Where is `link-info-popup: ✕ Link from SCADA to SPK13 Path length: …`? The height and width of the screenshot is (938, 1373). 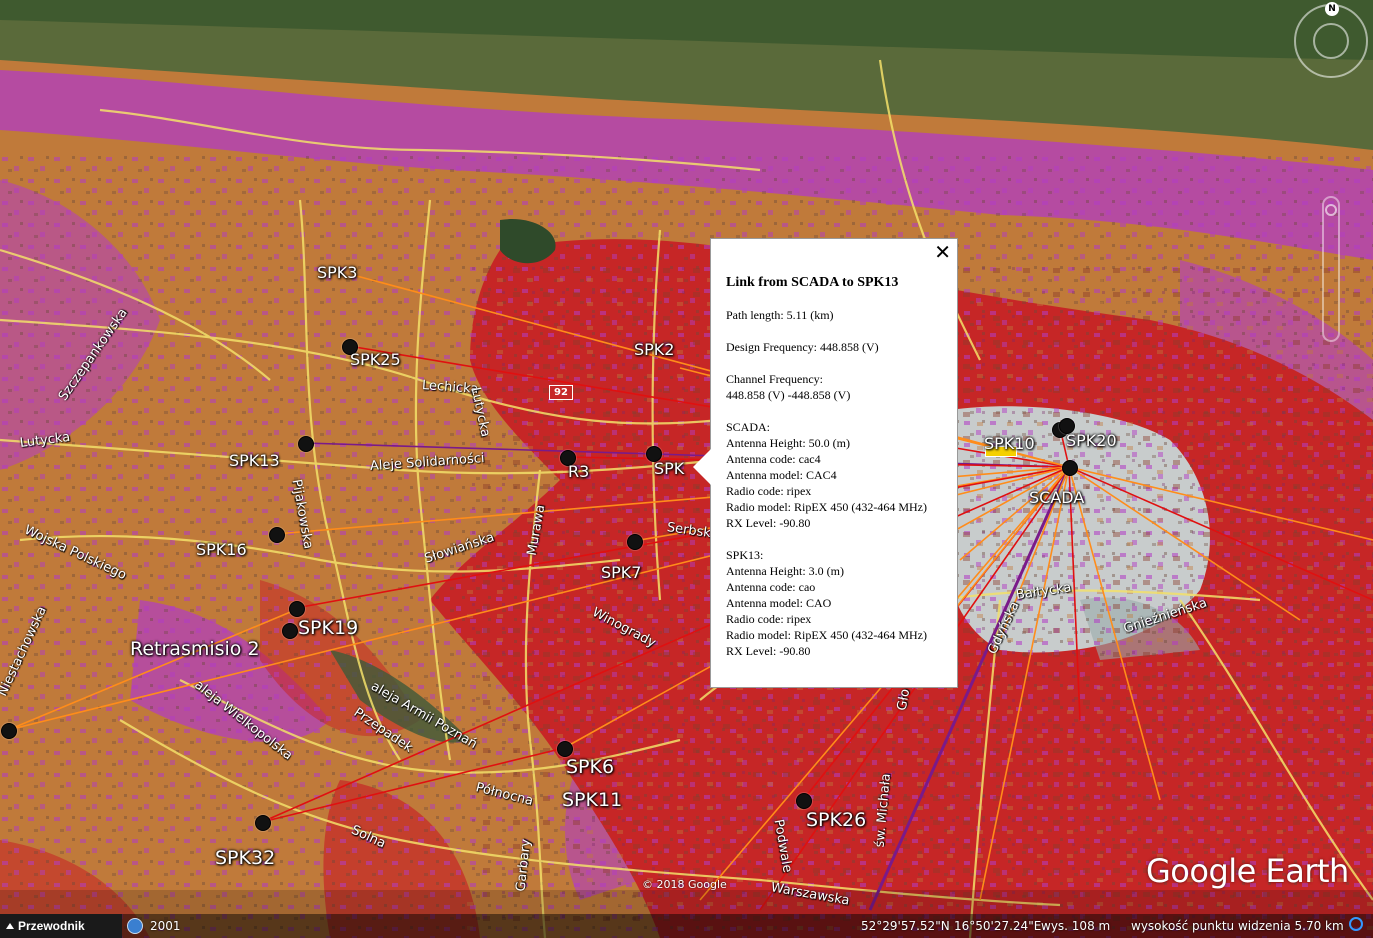
link-info-popup: ✕ Link from SCADA to SPK13 Path length: … is located at coordinates (825, 463).